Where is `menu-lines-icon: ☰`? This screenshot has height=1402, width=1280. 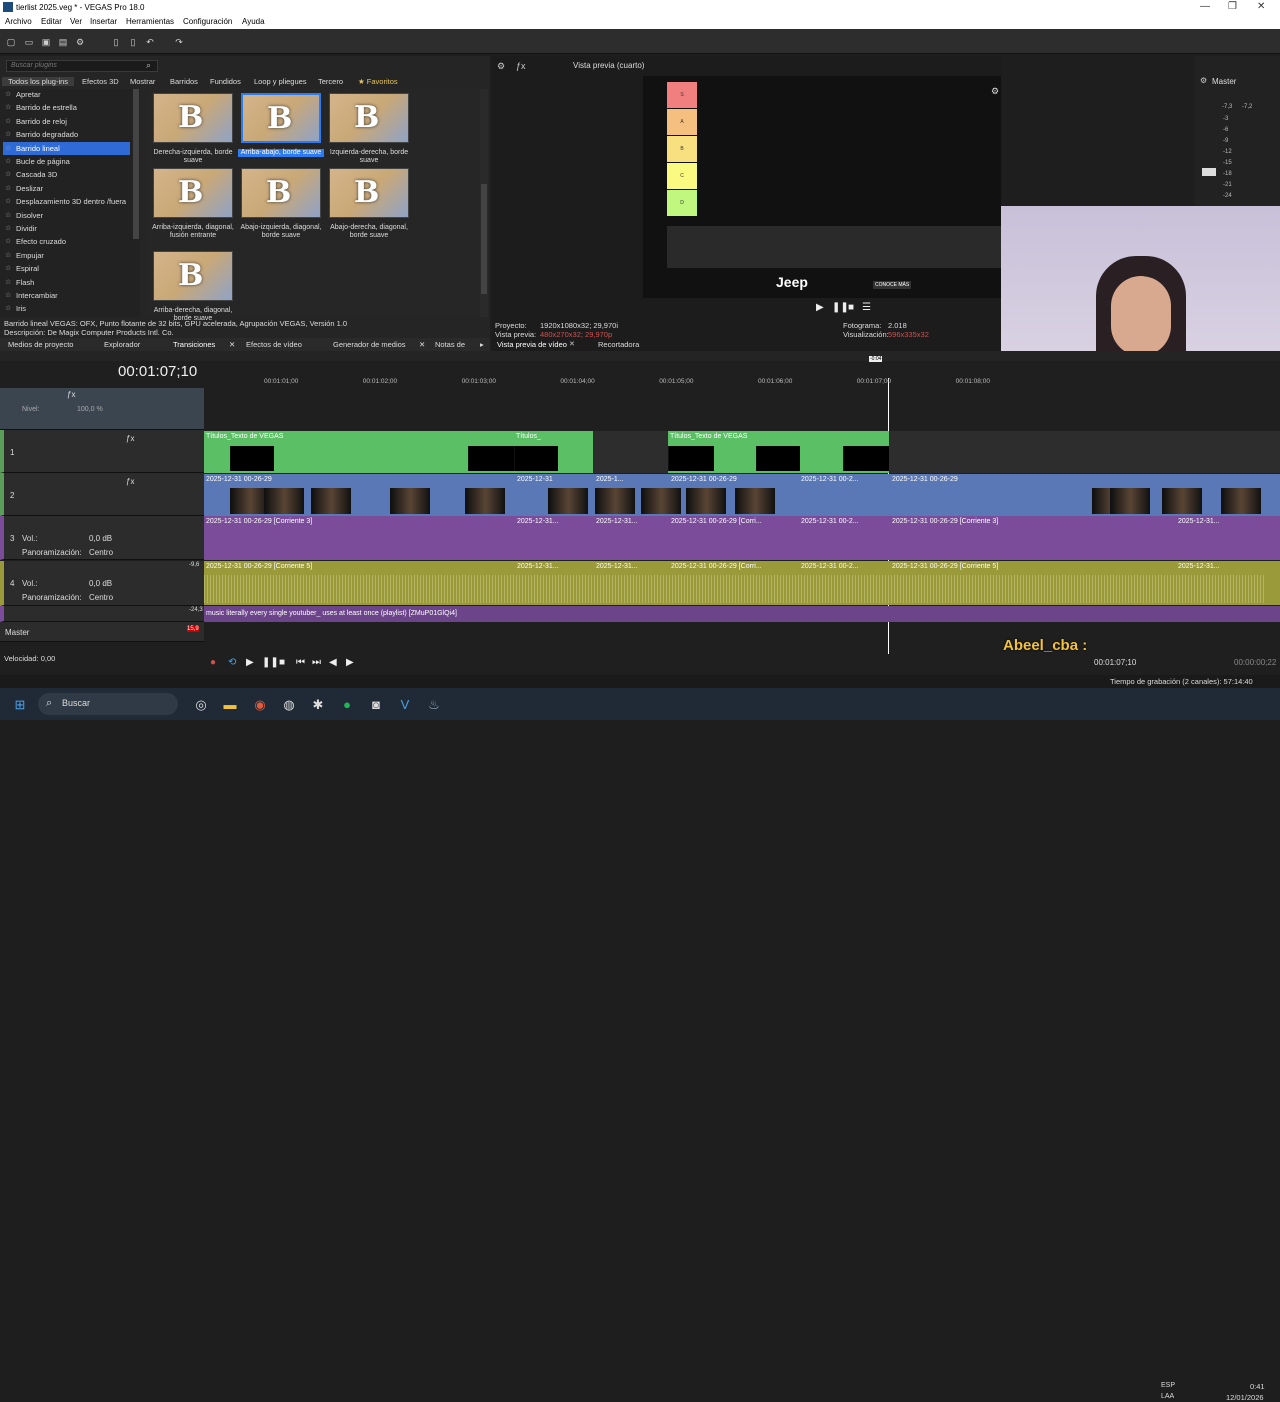
menu-lines-icon: ☰ is located at coordinates (866, 307).